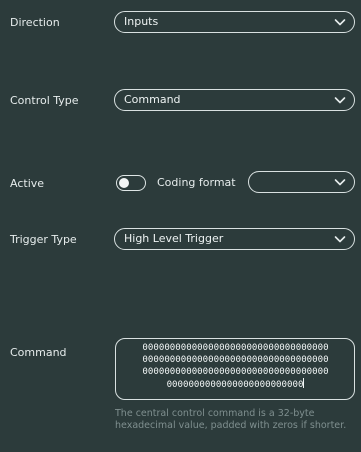 This screenshot has height=452, width=361. What do you see at coordinates (124, 182) in the screenshot?
I see `toggle-knob` at bounding box center [124, 182].